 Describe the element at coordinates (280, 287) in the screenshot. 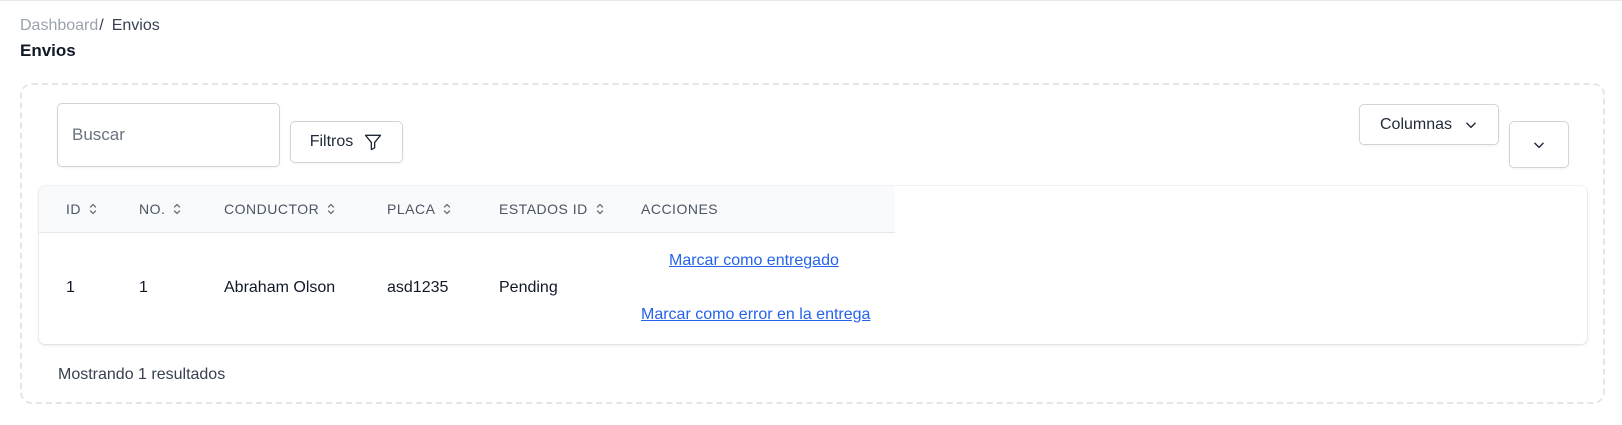

I see `cell-conductor: Abraham Olson` at that location.